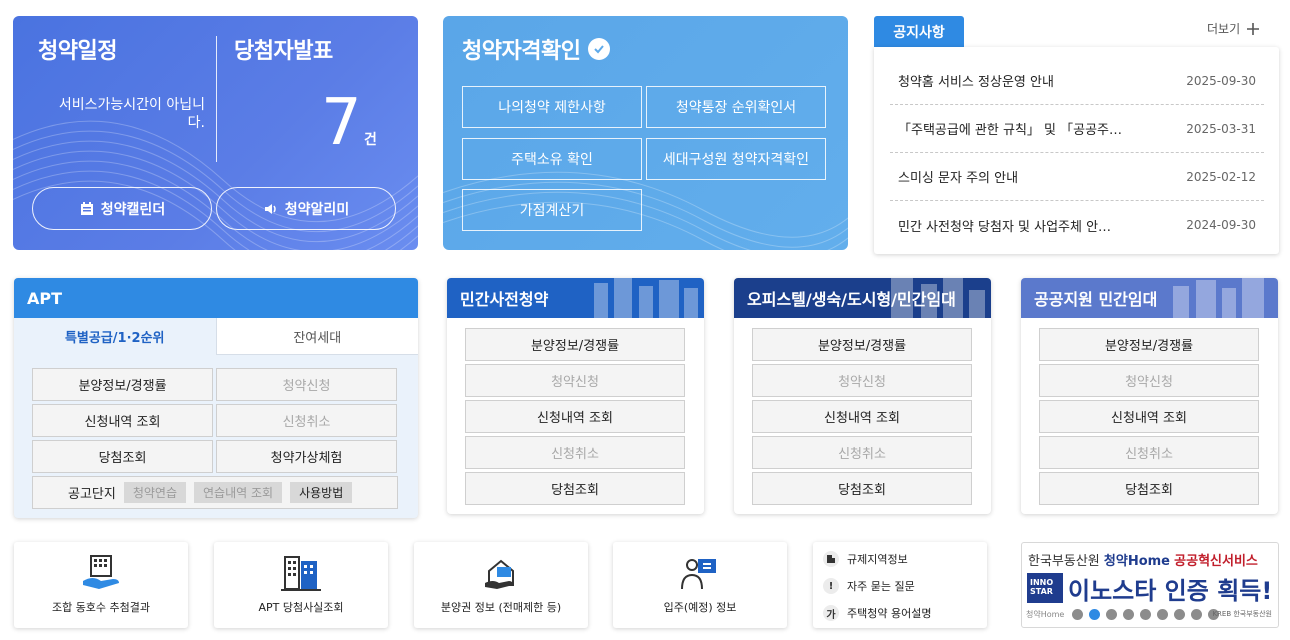 Image resolution: width=1290 pixels, height=640 pixels. I want to click on carousel-dots, so click(1145, 614).